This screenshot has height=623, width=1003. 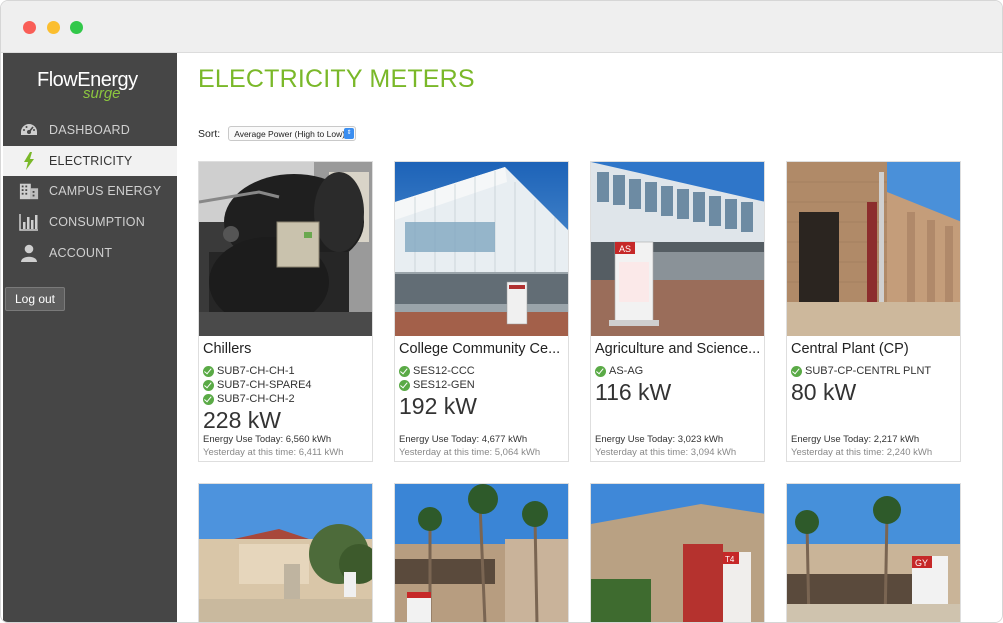 What do you see at coordinates (824, 392) in the screenshot?
I see `average-power: 80 kW` at bounding box center [824, 392].